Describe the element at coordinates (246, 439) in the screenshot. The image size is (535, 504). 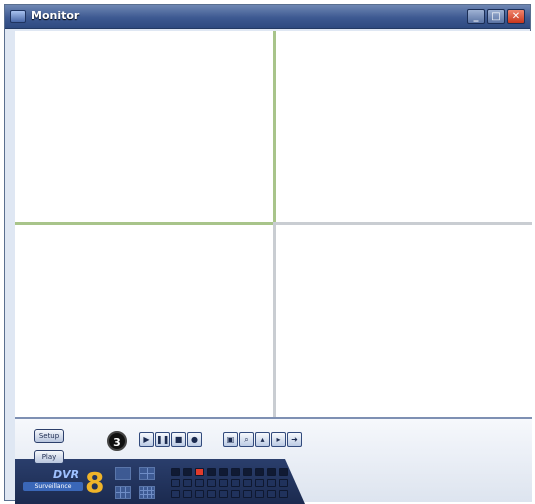
I see `zoom-icon: ⌕` at that location.